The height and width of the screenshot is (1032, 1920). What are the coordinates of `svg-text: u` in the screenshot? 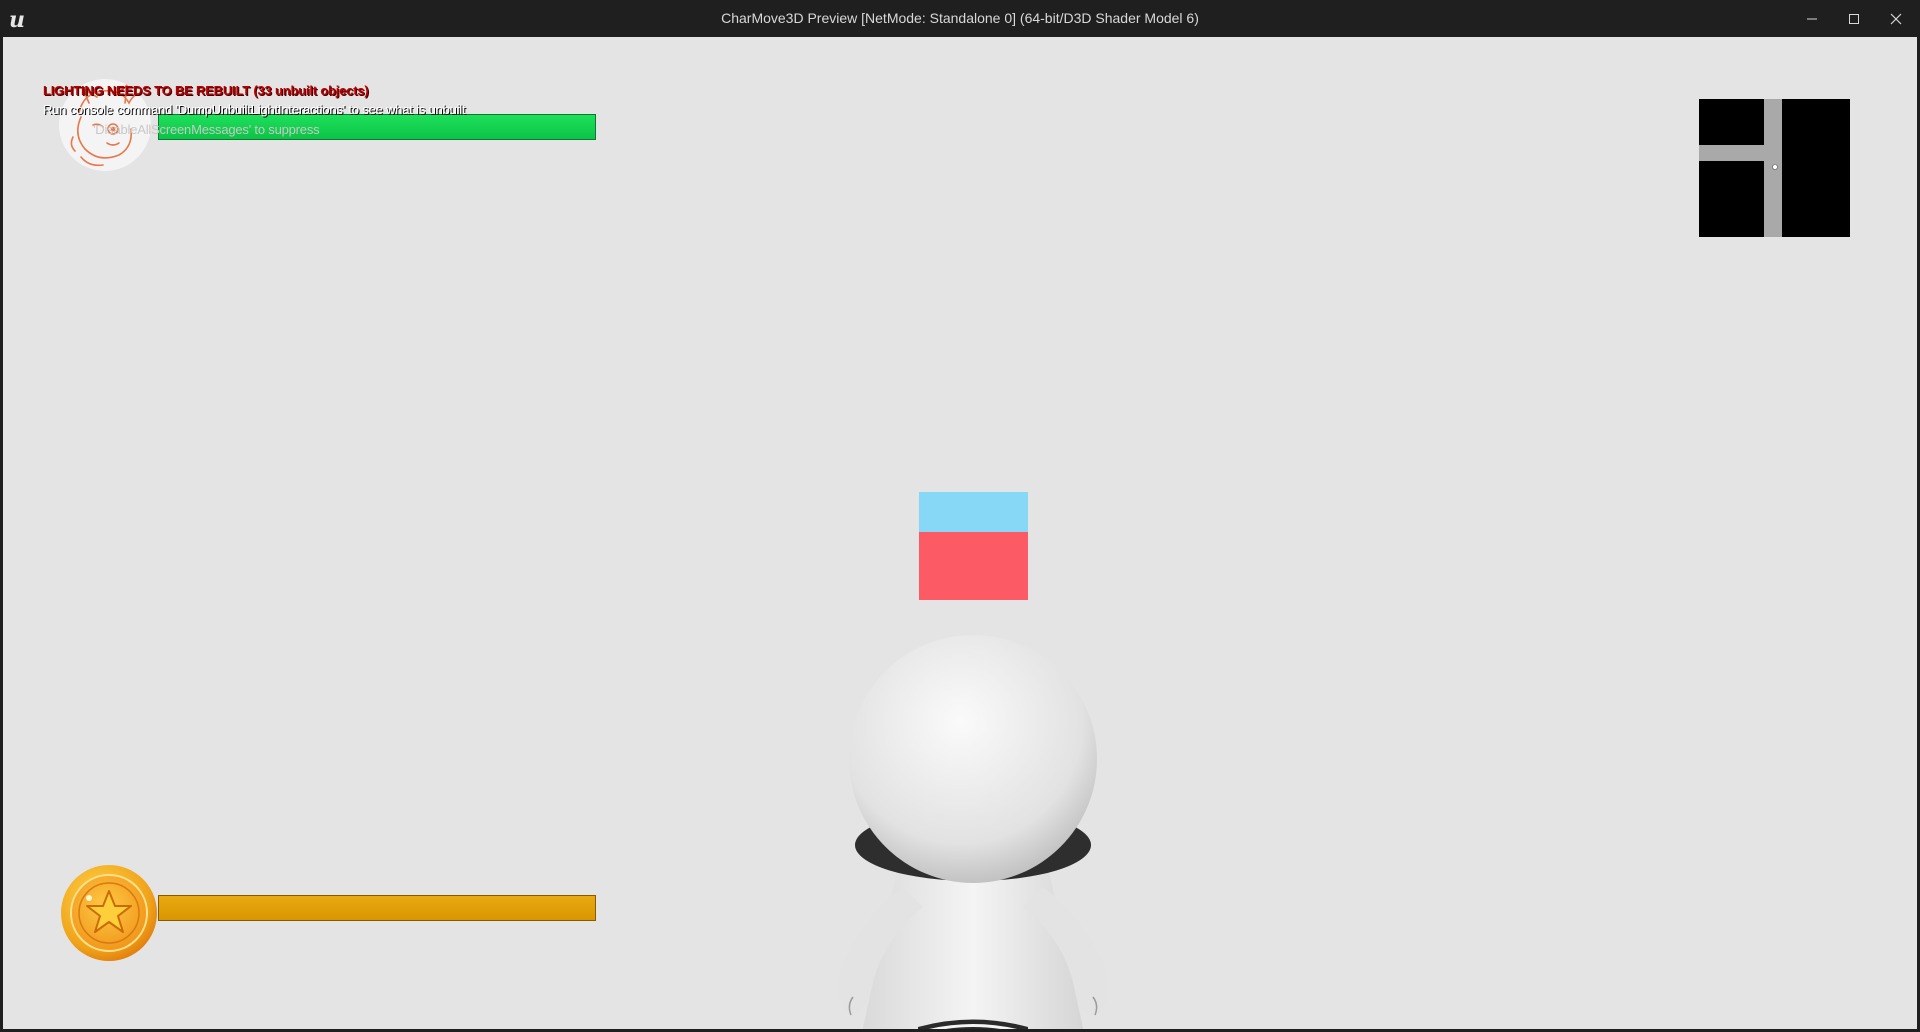 It's located at (17, 19).